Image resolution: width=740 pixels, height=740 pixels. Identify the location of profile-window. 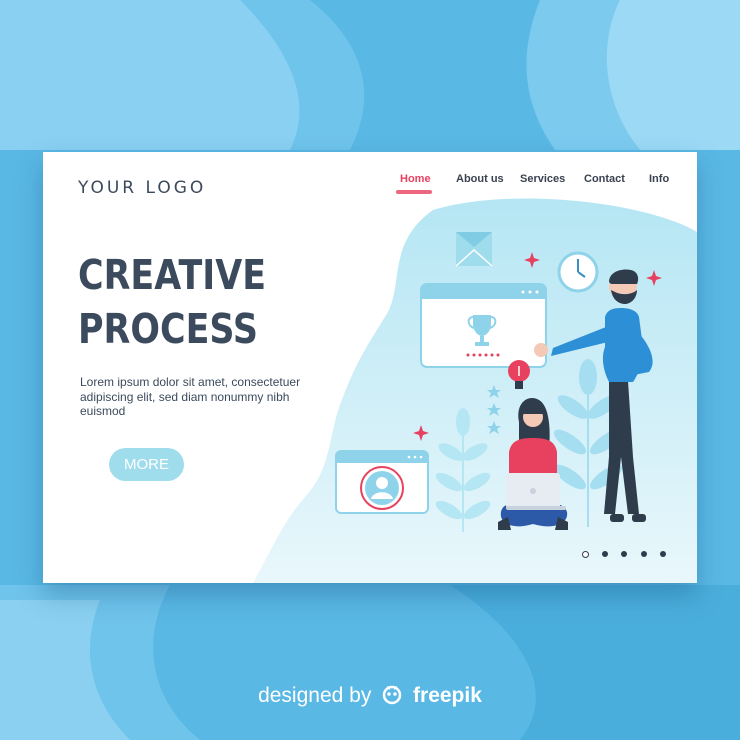
(382, 482).